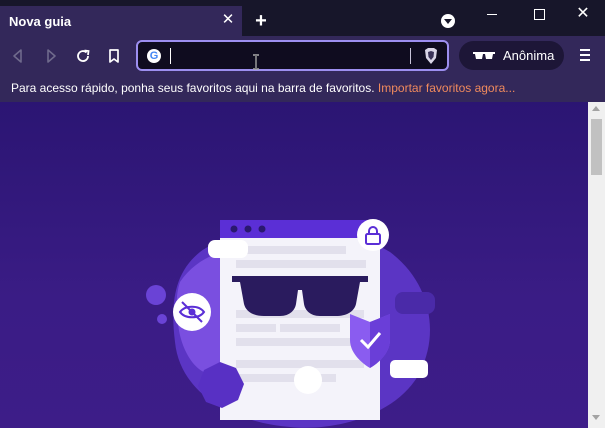 The width and height of the screenshot is (605, 428). I want to click on text-caret, so click(170, 56).